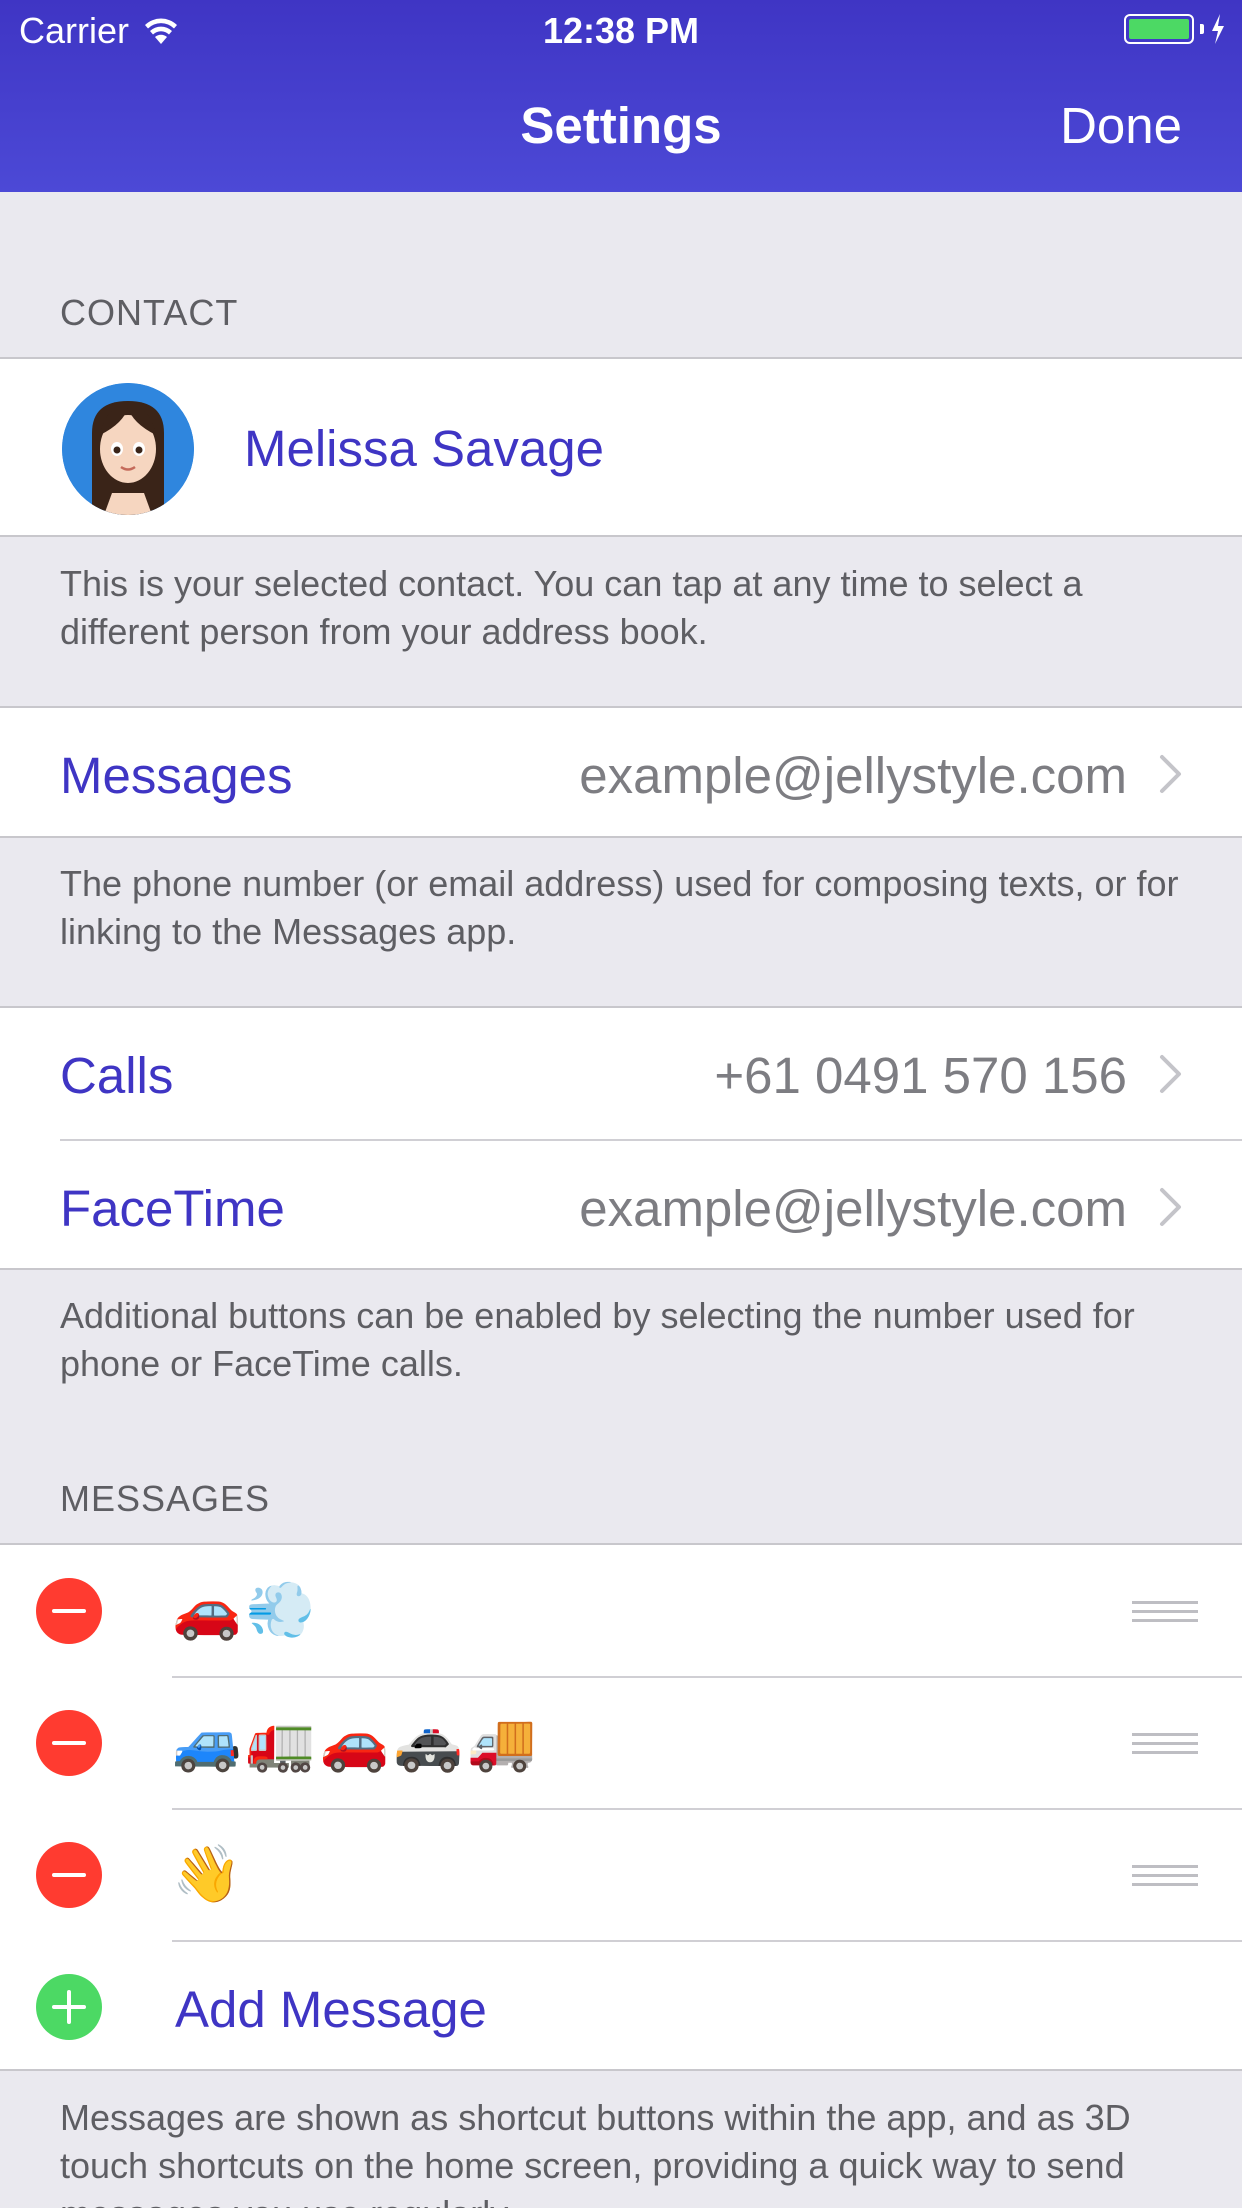  Describe the element at coordinates (1218, 29) in the screenshot. I see `bolt-icon` at that location.